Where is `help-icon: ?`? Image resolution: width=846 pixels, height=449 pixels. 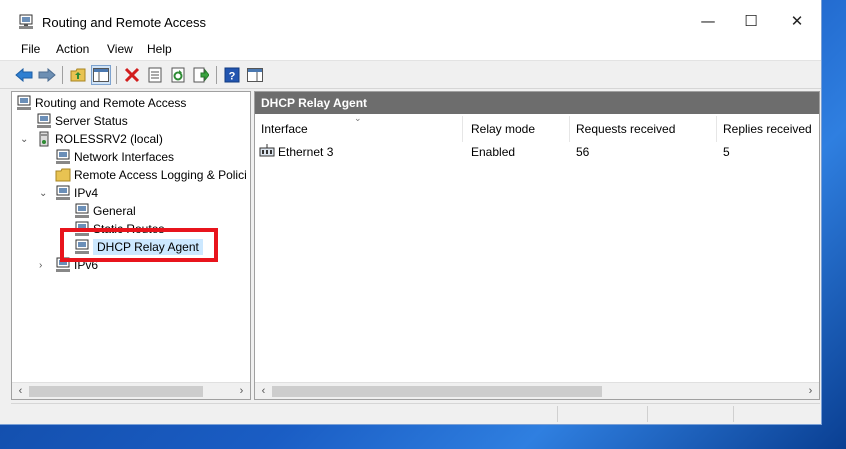
help-icon: ? is located at coordinates (232, 75).